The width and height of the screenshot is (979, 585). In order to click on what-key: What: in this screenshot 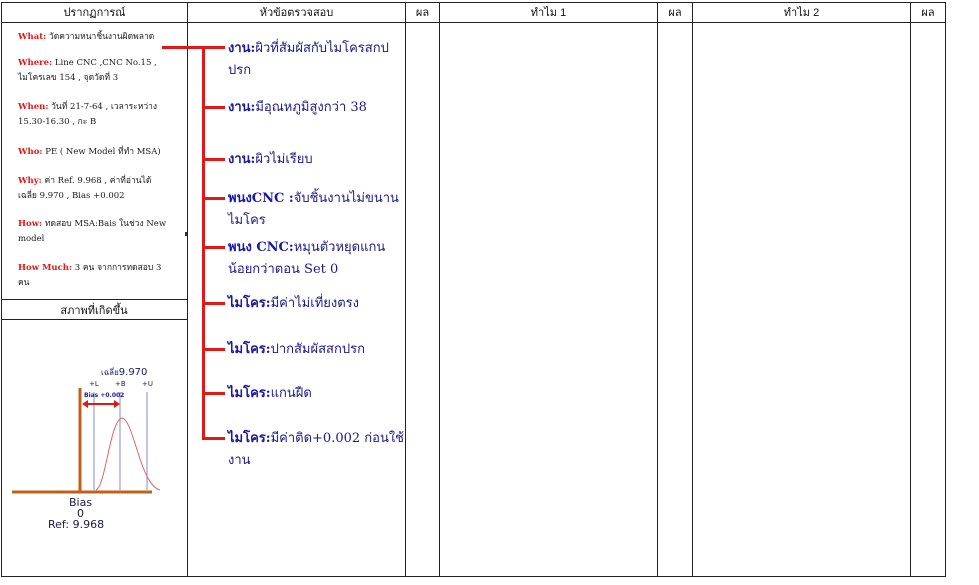, I will do `click(32, 37)`.